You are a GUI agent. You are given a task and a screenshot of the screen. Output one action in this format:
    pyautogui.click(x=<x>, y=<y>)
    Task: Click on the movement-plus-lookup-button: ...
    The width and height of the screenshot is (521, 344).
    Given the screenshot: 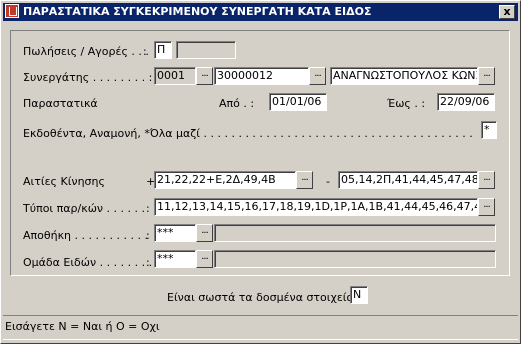 What is the action you would take?
    pyautogui.click(x=304, y=180)
    